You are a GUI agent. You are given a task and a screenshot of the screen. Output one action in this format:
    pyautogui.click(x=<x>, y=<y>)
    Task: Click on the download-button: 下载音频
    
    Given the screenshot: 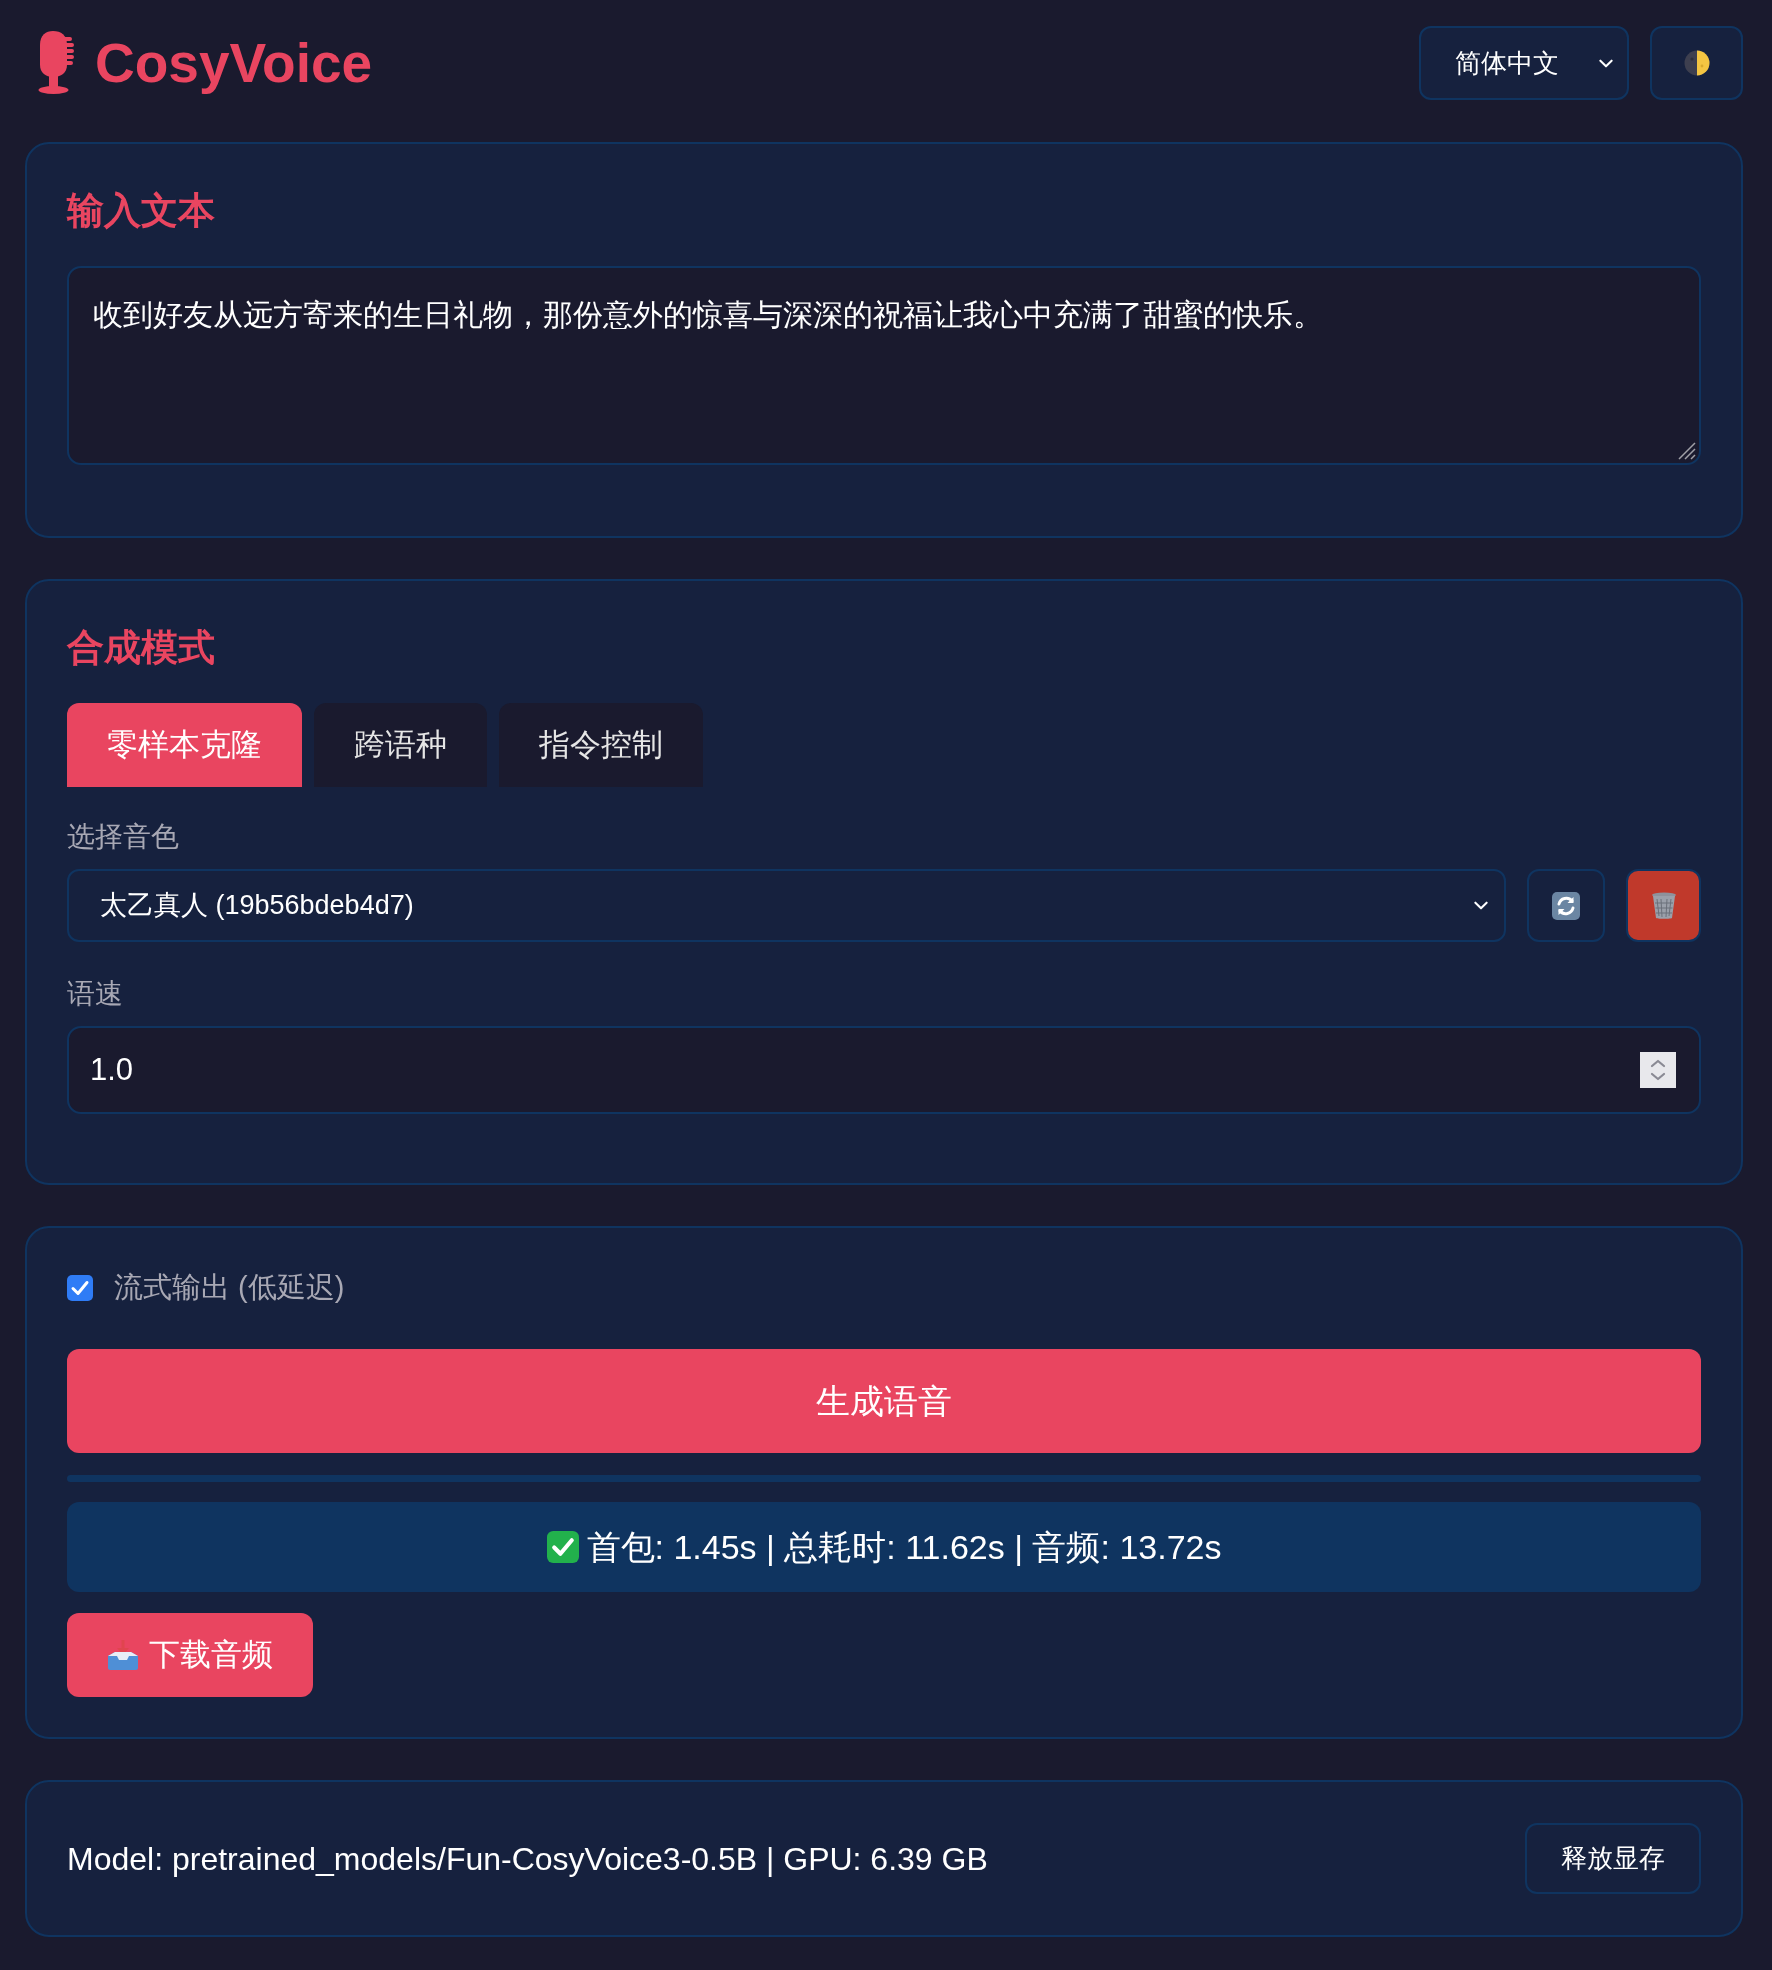 What is the action you would take?
    pyautogui.click(x=190, y=1655)
    